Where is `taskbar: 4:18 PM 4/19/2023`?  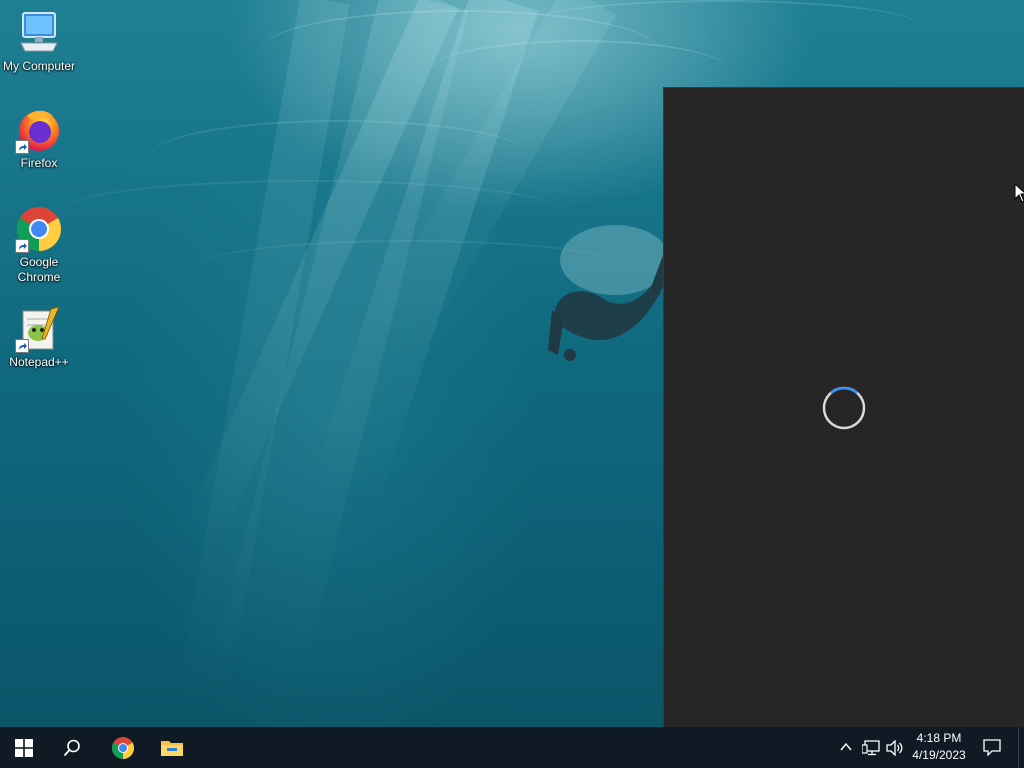
taskbar: 4:18 PM 4/19/2023 is located at coordinates (512, 747).